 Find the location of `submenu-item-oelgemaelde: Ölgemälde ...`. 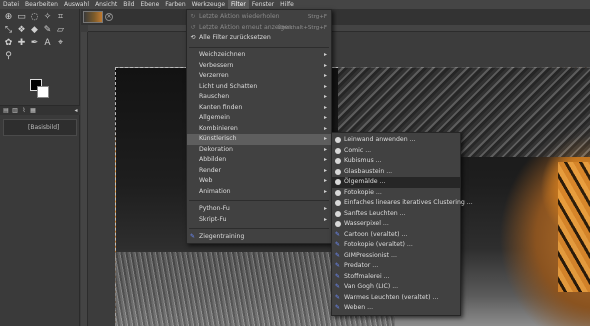

submenu-item-oelgemaelde: Ölgemälde ... is located at coordinates (396, 182).